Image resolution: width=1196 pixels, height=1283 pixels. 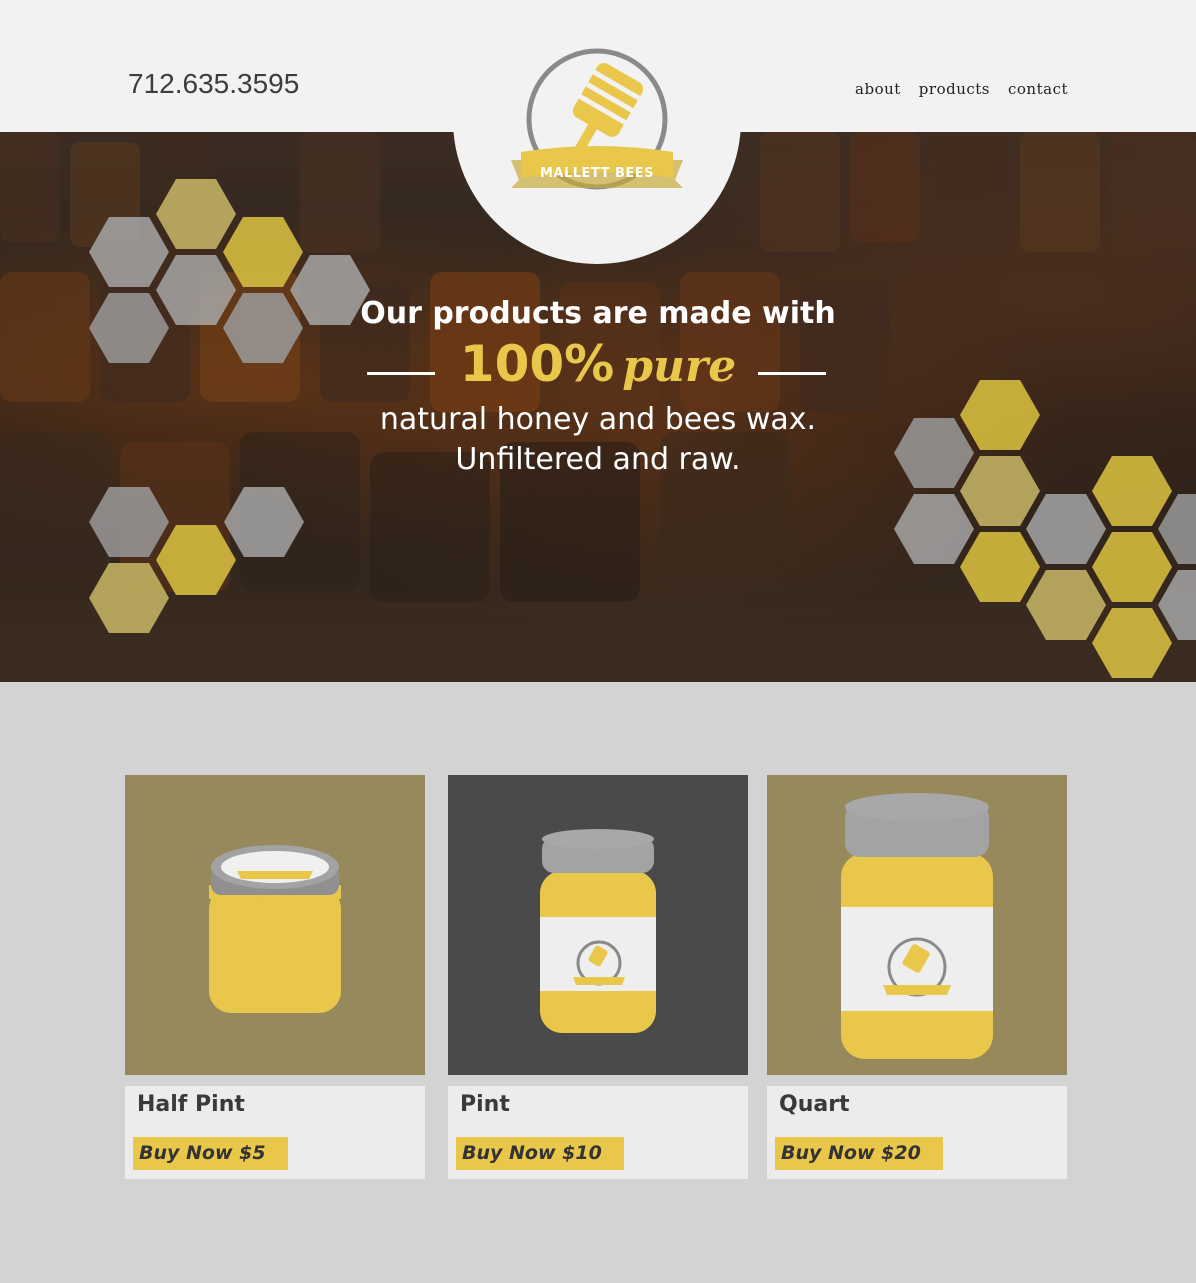 What do you see at coordinates (597, 119) in the screenshot?
I see `honey-dipper-icon` at bounding box center [597, 119].